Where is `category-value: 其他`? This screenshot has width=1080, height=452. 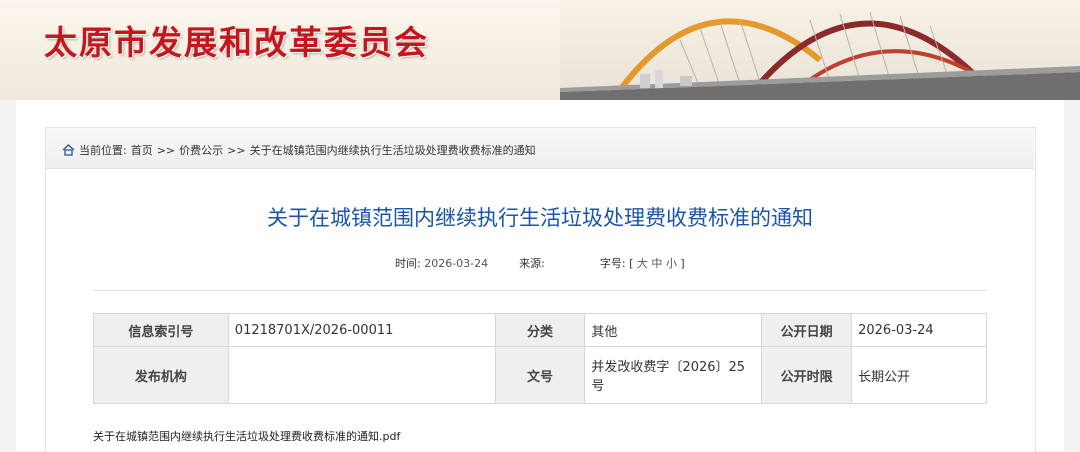 category-value: 其他 is located at coordinates (673, 330).